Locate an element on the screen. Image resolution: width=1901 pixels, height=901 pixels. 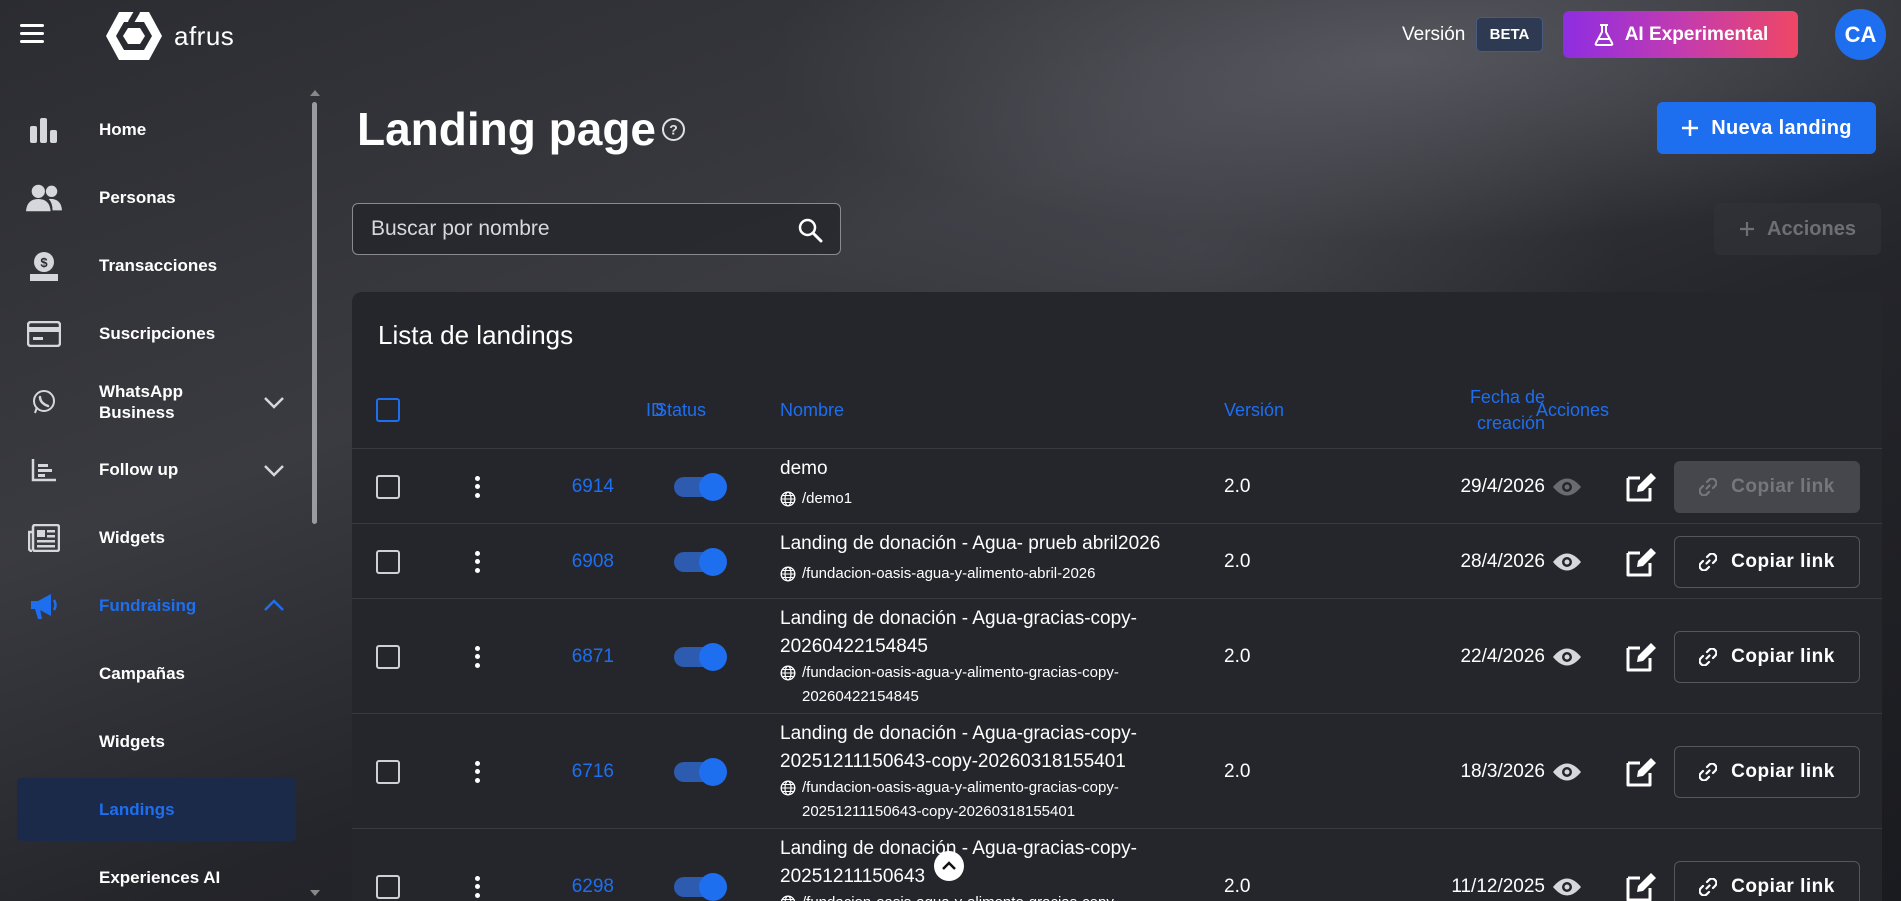
globe-icon is located at coordinates (788, 898).